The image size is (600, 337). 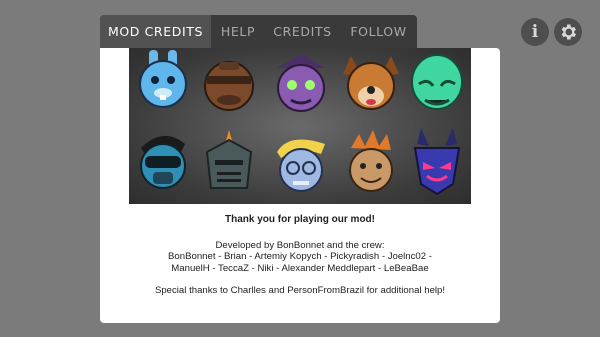 I want to click on character-dog, so click(x=371, y=83).